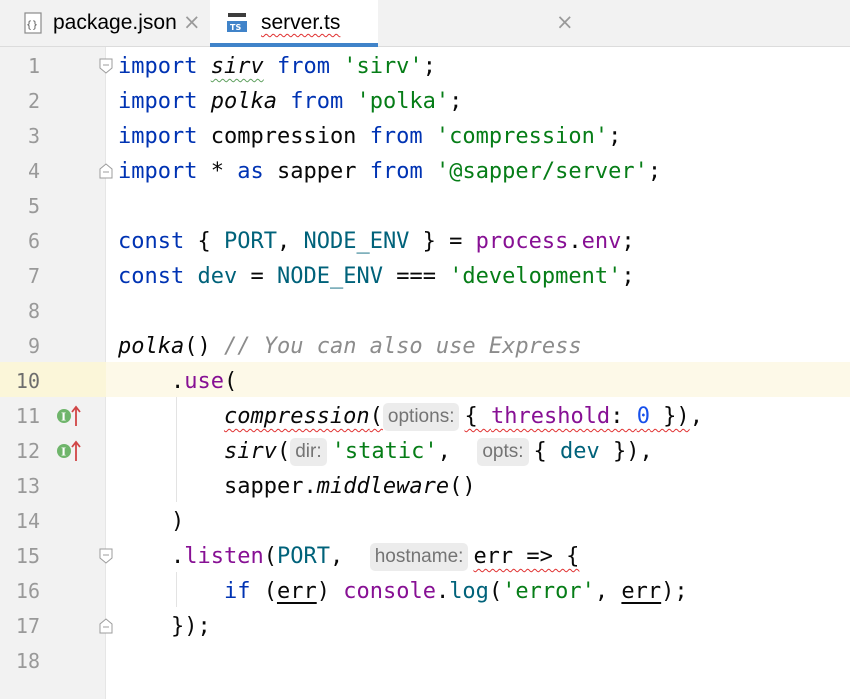 Image resolution: width=850 pixels, height=699 pixels. I want to click on code-line-1: import sirv from 'sirv';, so click(277, 66).